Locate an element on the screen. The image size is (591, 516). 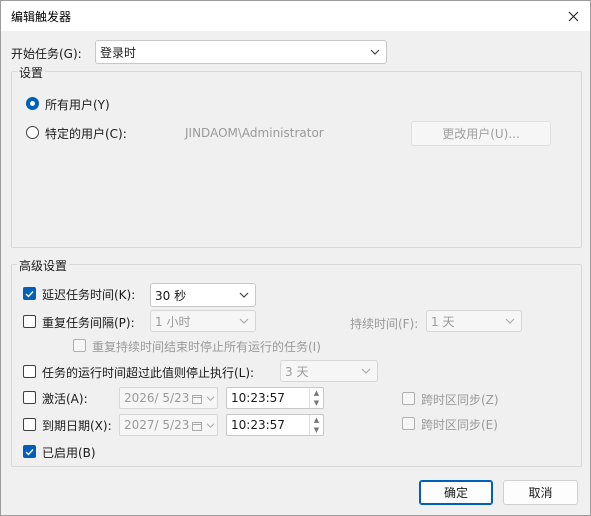
enabled-checkbox is located at coordinates (29, 451).